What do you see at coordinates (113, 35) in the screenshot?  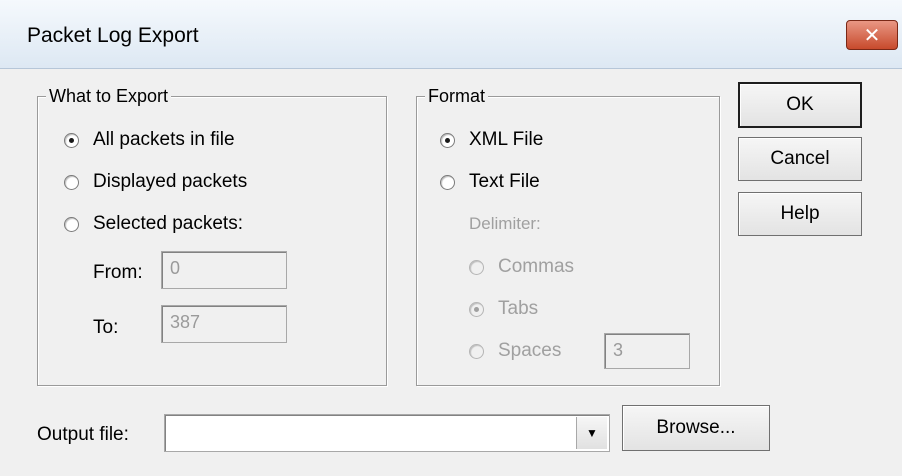 I see `window-title: Packet Log Export` at bounding box center [113, 35].